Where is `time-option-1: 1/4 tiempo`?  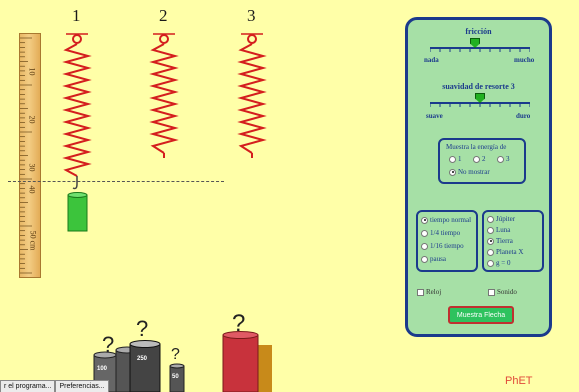 time-option-1: 1/4 tiempo is located at coordinates (440, 233).